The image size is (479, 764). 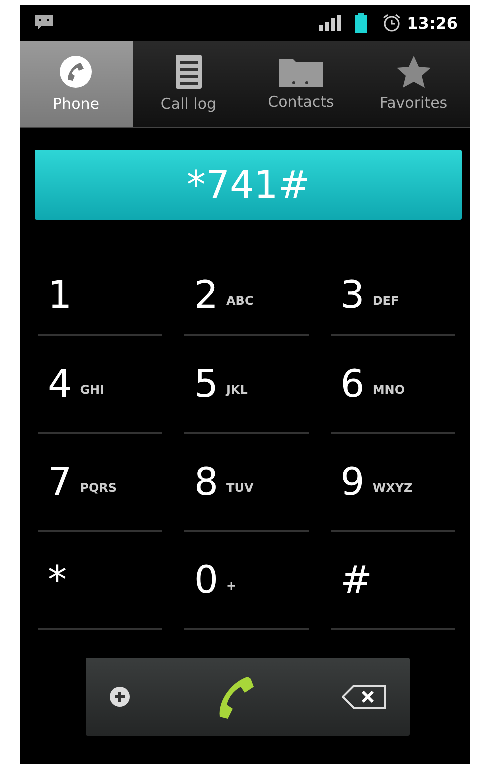 I want to click on message-icon, so click(x=44, y=23).